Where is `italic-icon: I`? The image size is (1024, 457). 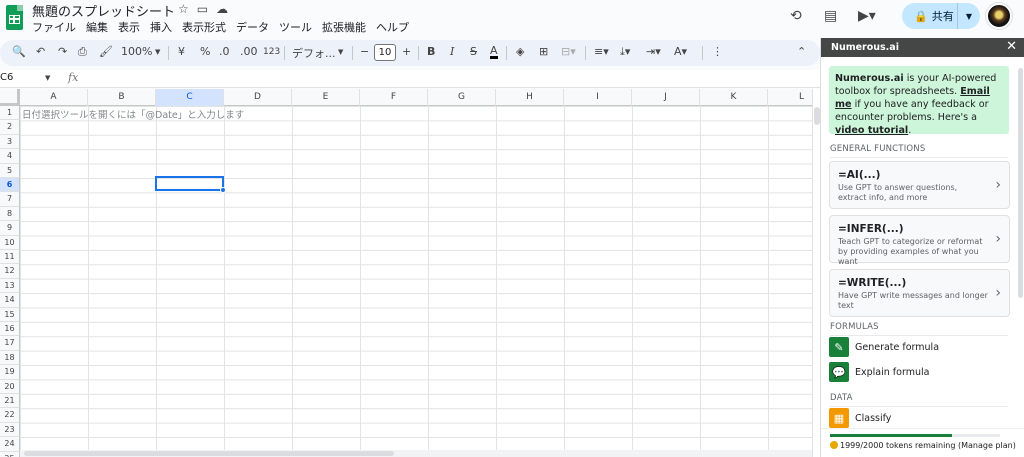
italic-icon: I is located at coordinates (452, 51).